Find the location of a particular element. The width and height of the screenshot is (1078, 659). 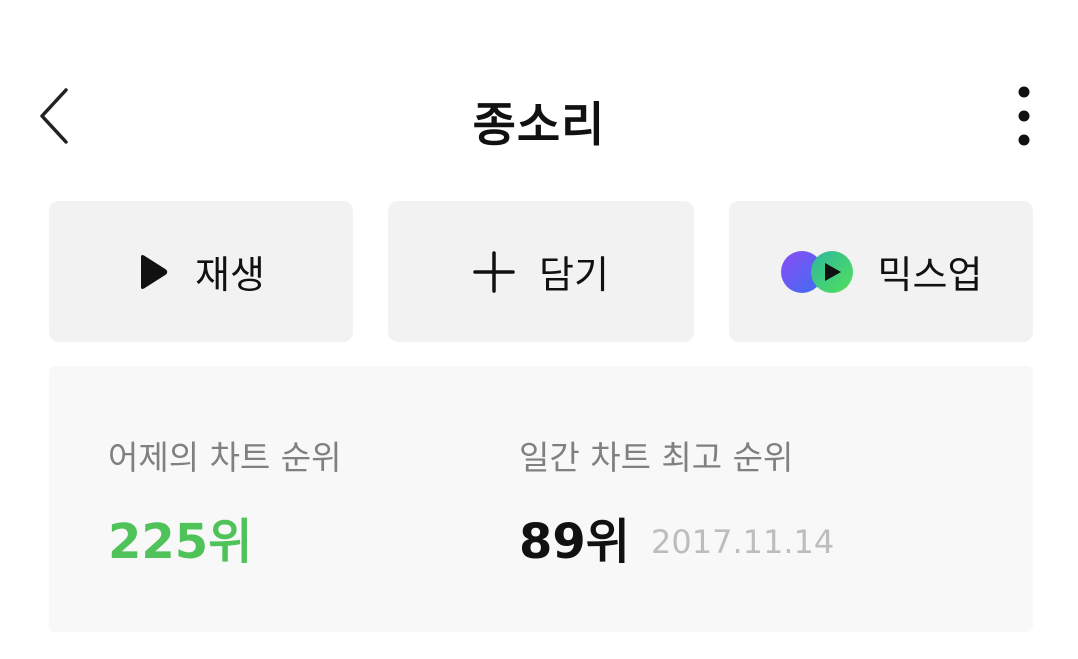

yesterday-rank-value: 225위 is located at coordinates (180, 542).